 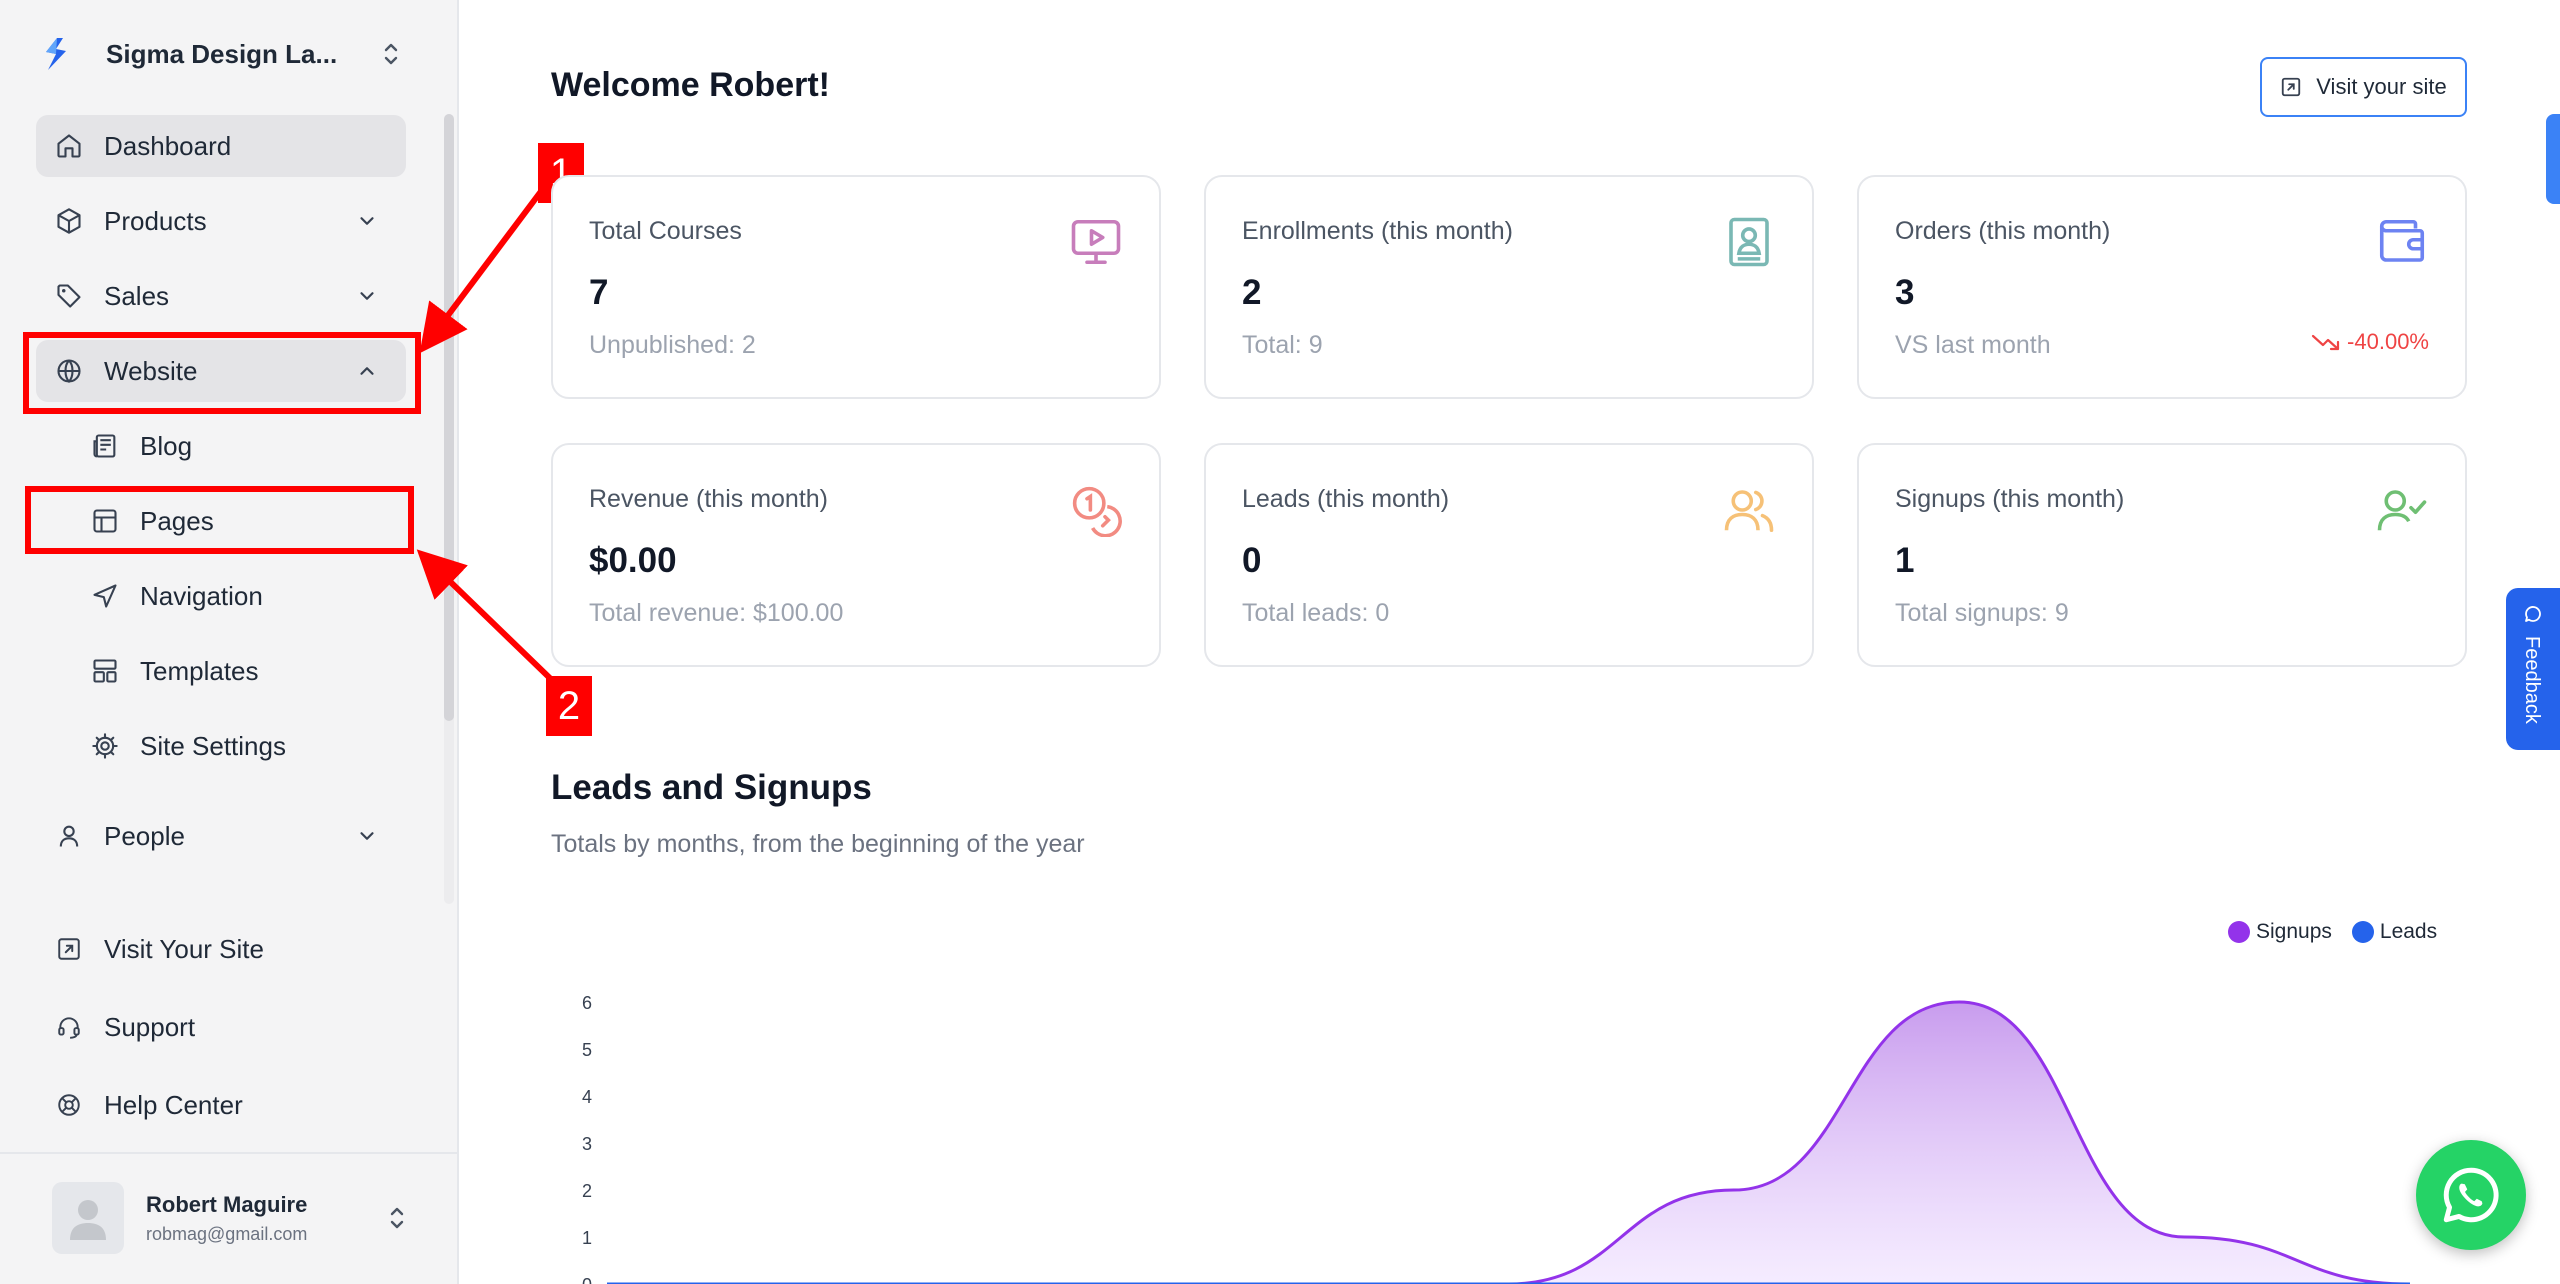 What do you see at coordinates (232, 1218) in the screenshot?
I see `user-menu: Robert Maguire robmag@gmail.com` at bounding box center [232, 1218].